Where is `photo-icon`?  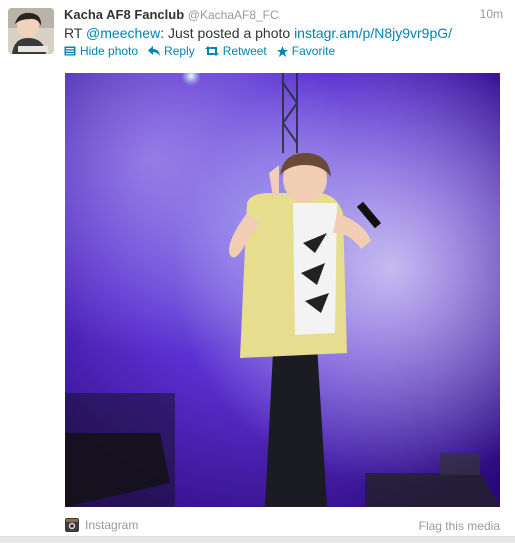 photo-icon is located at coordinates (70, 51).